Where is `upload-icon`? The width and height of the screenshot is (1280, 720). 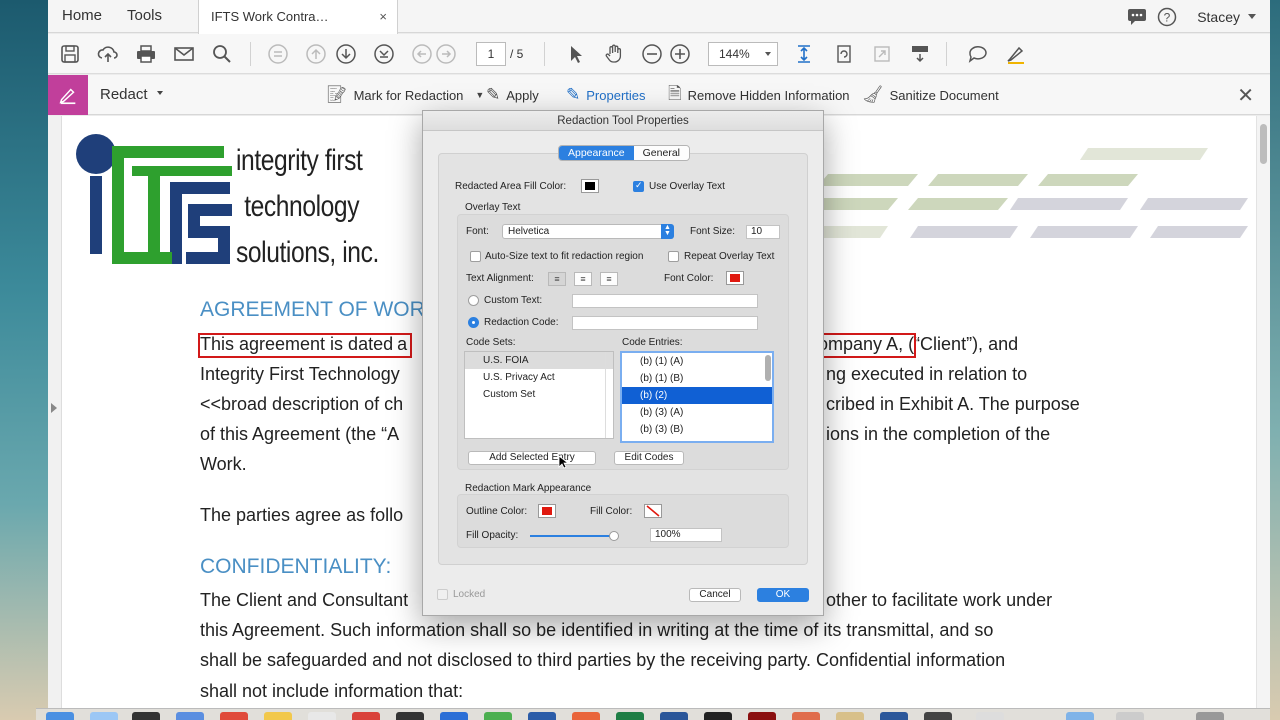 upload-icon is located at coordinates (108, 54).